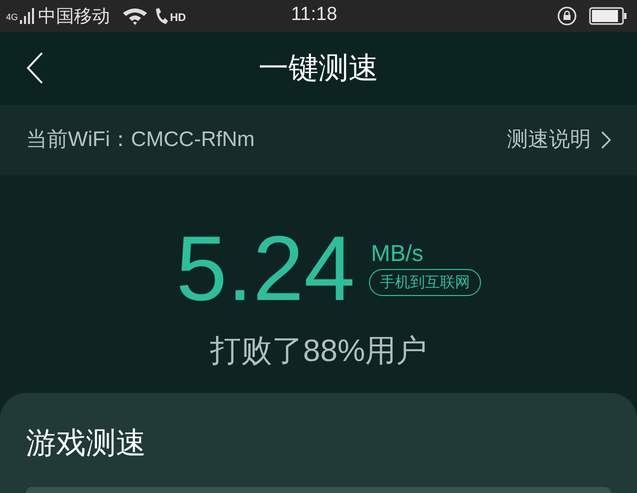  Describe the element at coordinates (397, 253) in the screenshot. I see `speed-unit: MB/s` at that location.